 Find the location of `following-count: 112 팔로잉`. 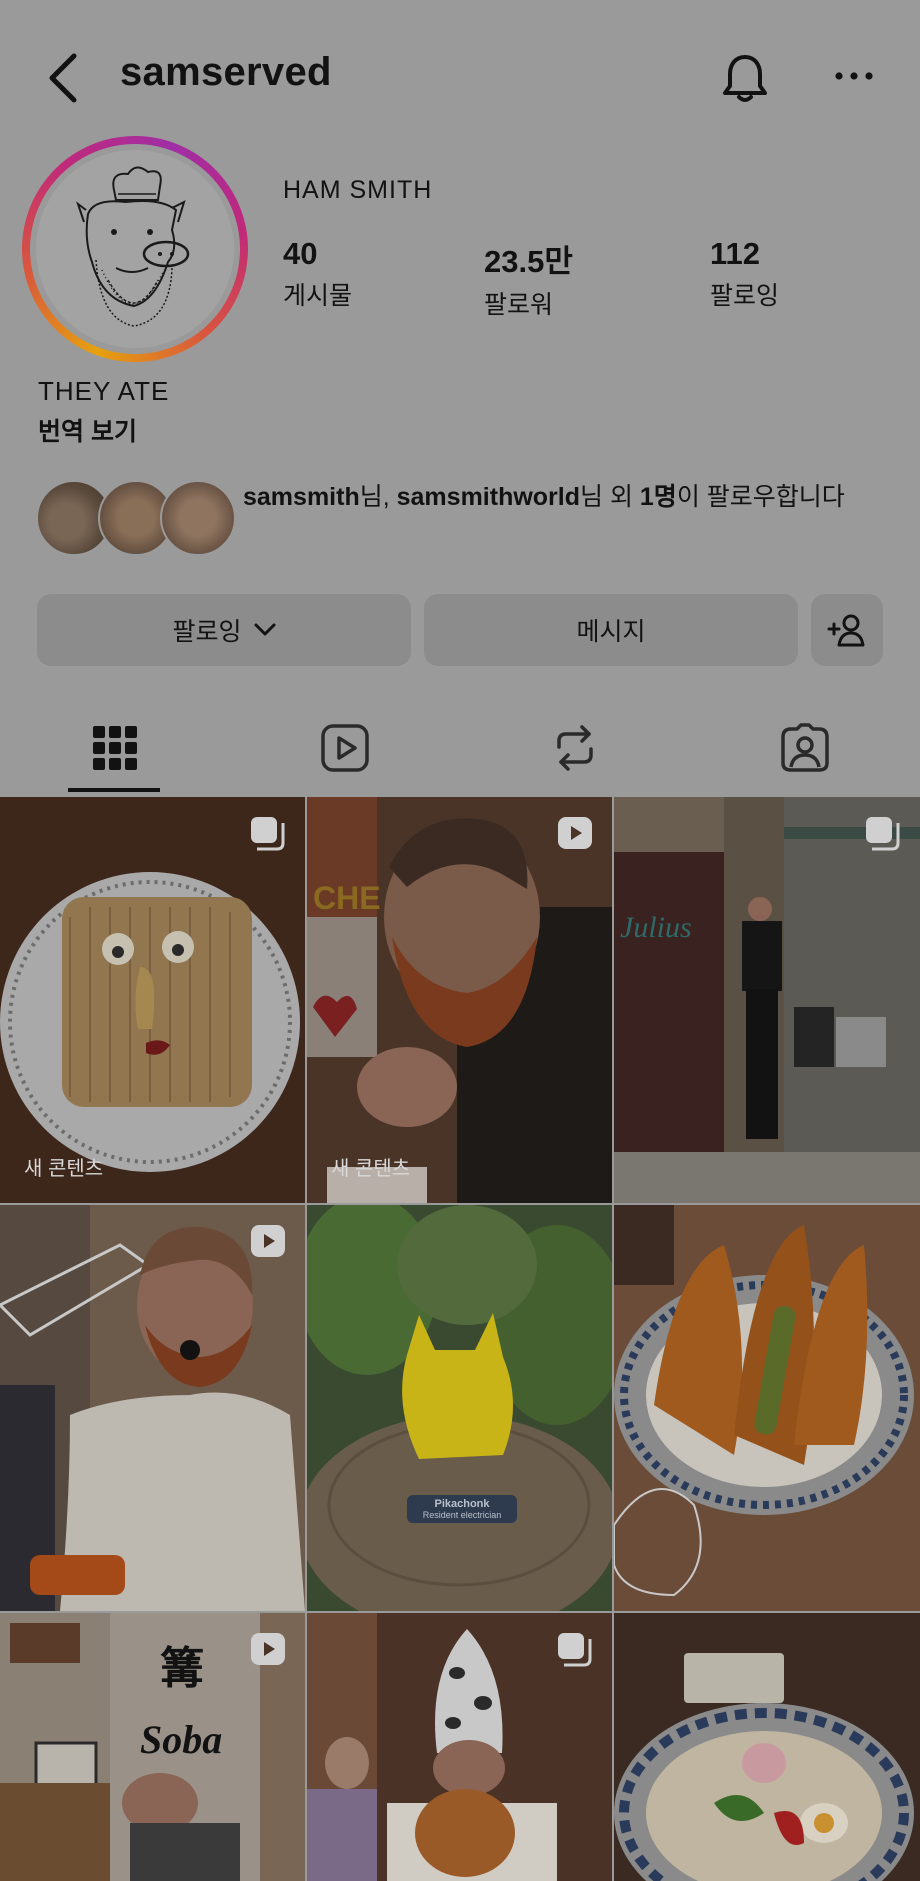

following-count: 112 팔로잉 is located at coordinates (744, 274).